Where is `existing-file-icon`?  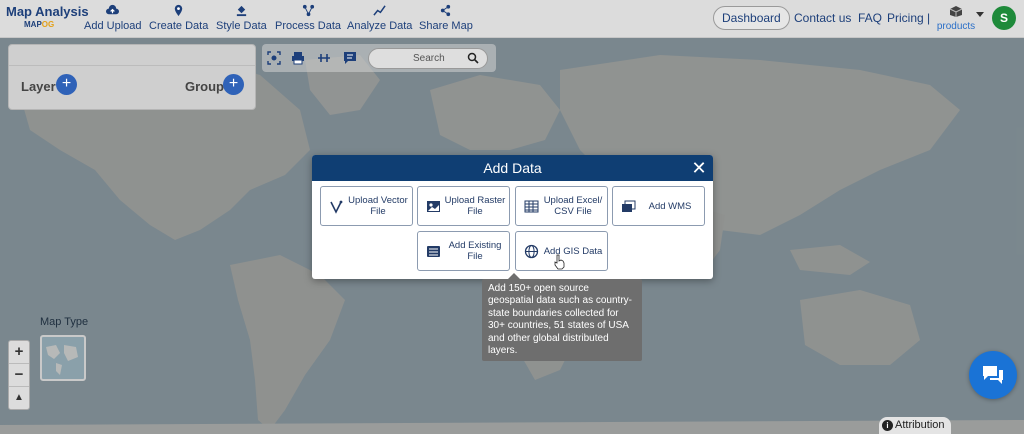 existing-file-icon is located at coordinates (433, 251).